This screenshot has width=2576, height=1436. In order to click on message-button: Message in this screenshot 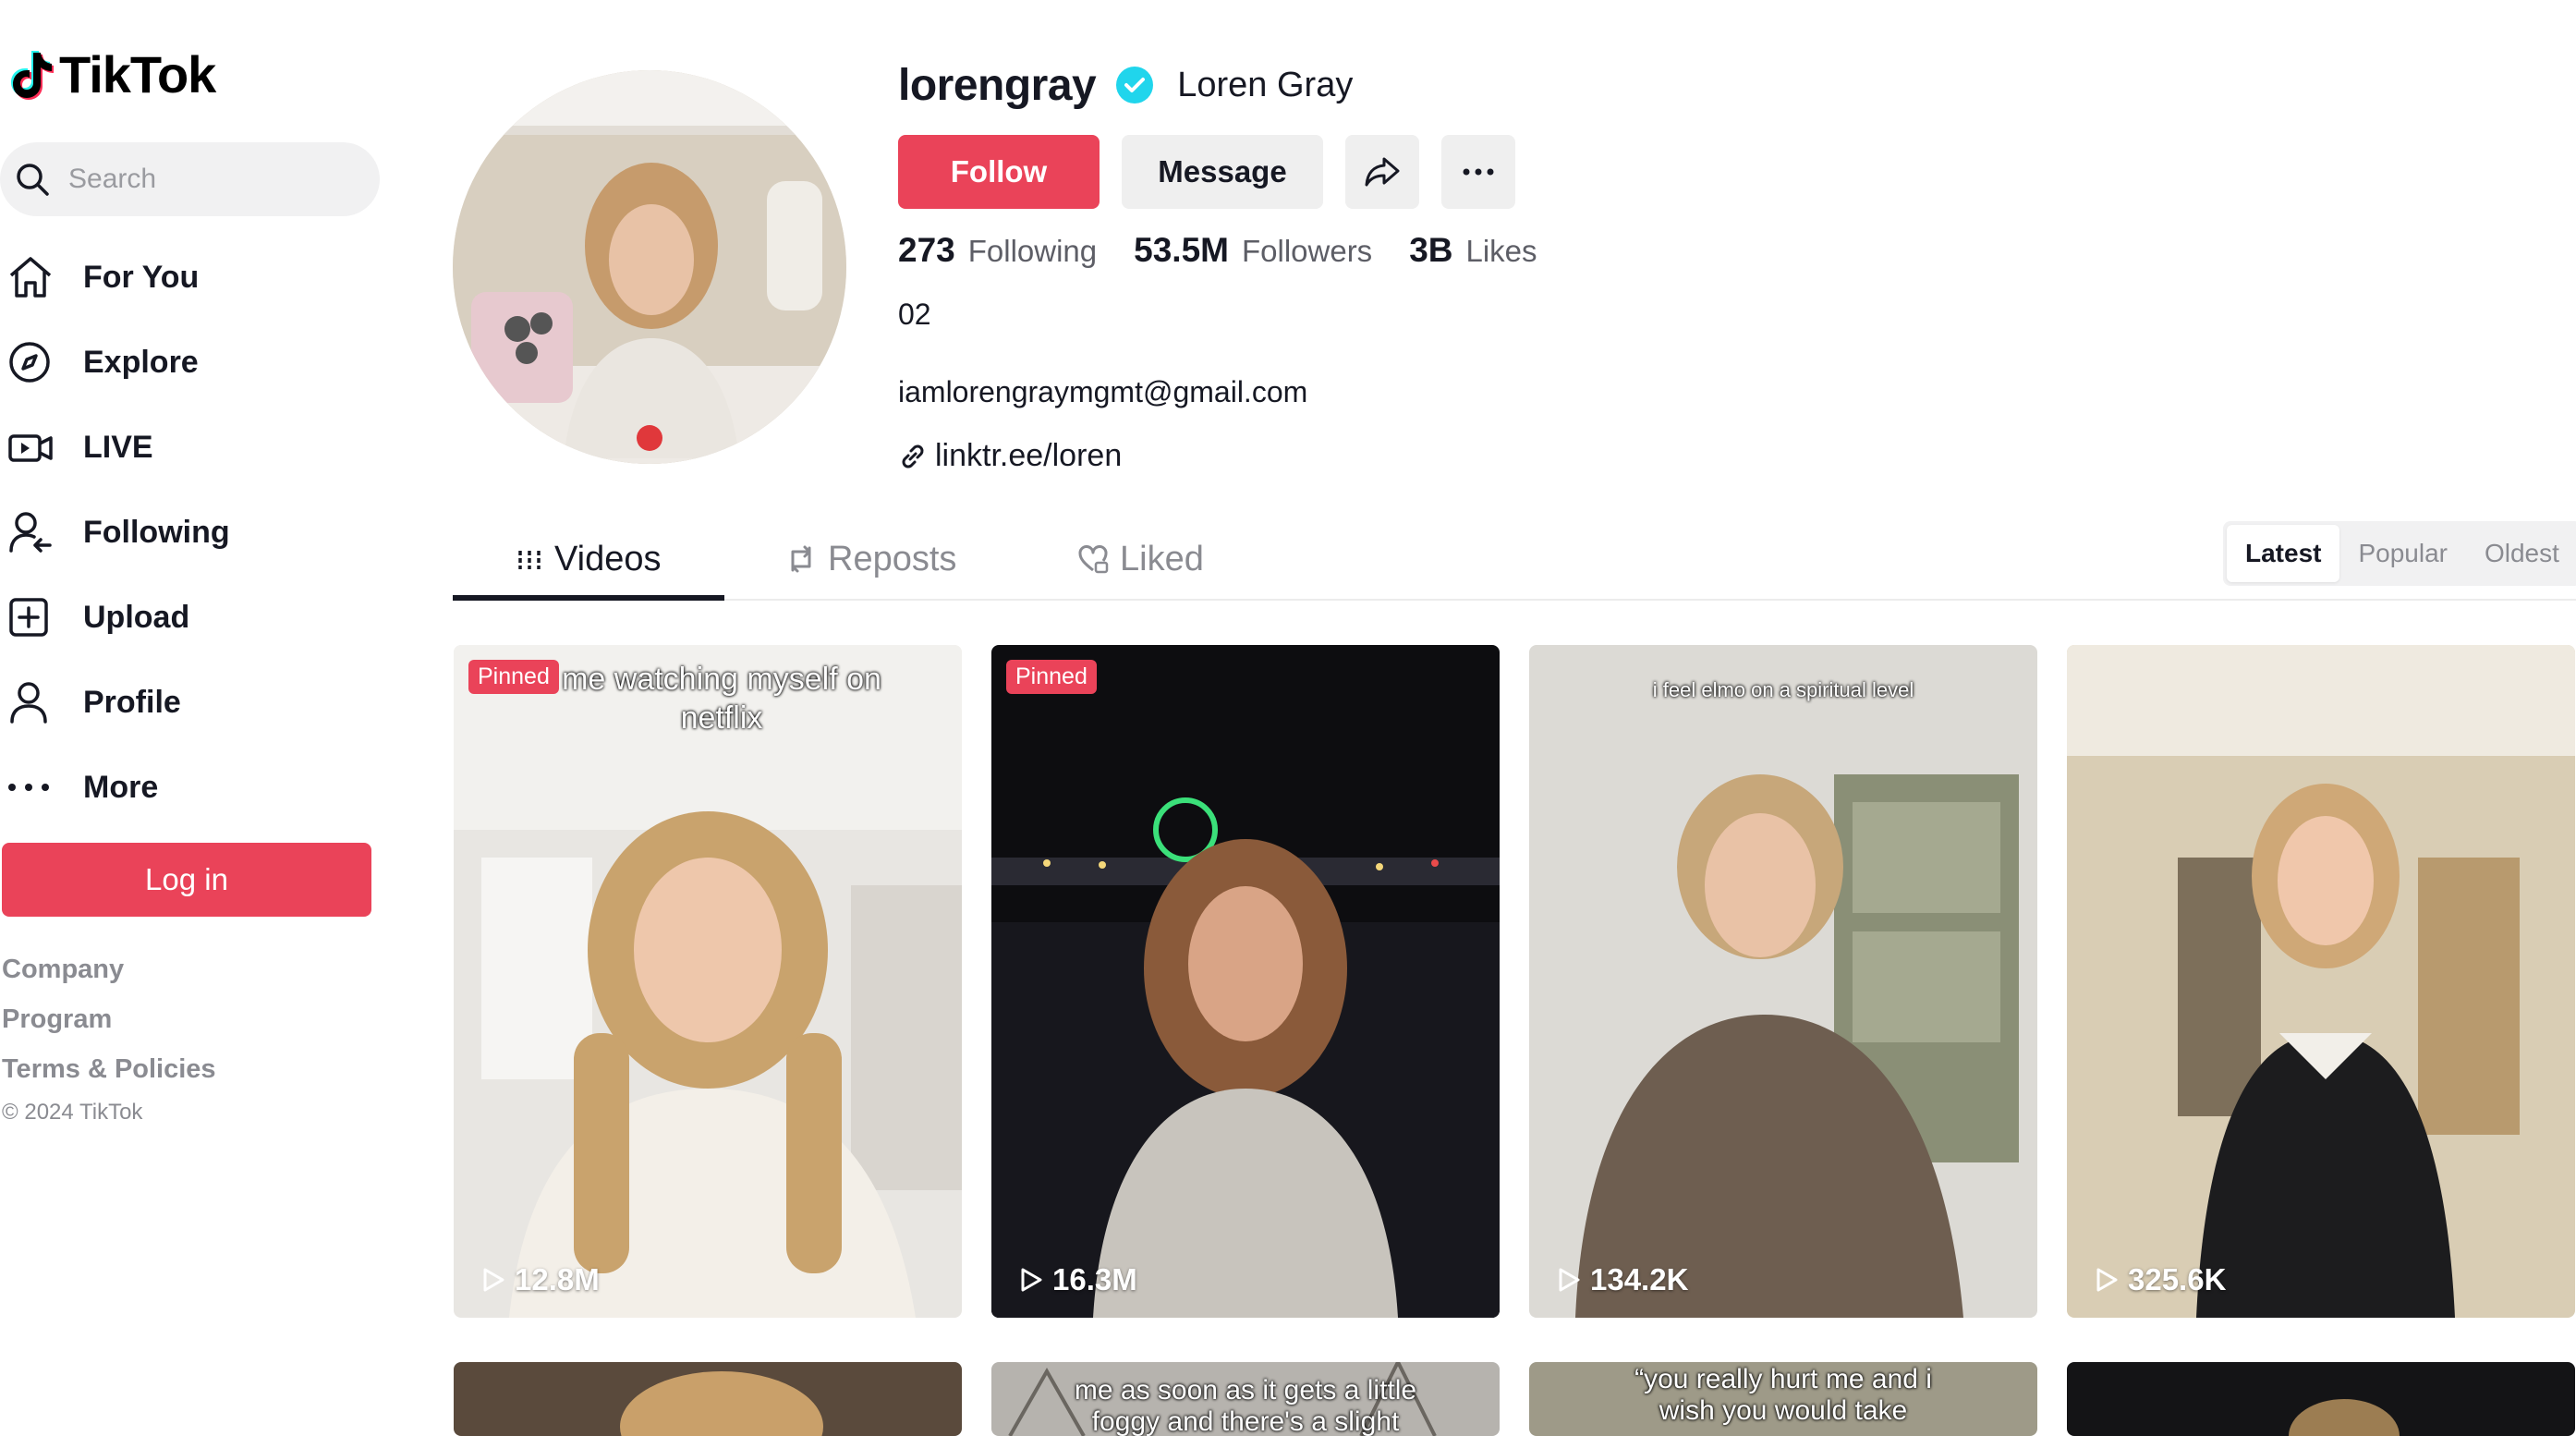, I will do `click(1222, 172)`.